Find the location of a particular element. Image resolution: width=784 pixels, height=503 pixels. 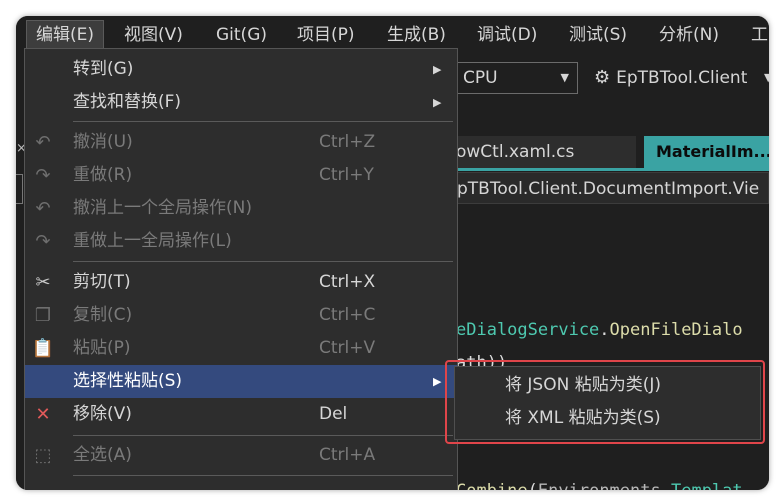

startup-project-button: ⚙ EpTBTool.Client is located at coordinates (670, 78).